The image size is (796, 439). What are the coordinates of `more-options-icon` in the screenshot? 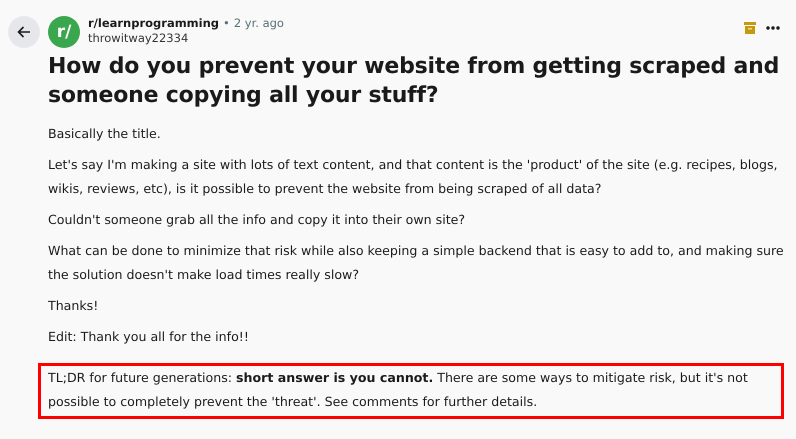 It's located at (773, 28).